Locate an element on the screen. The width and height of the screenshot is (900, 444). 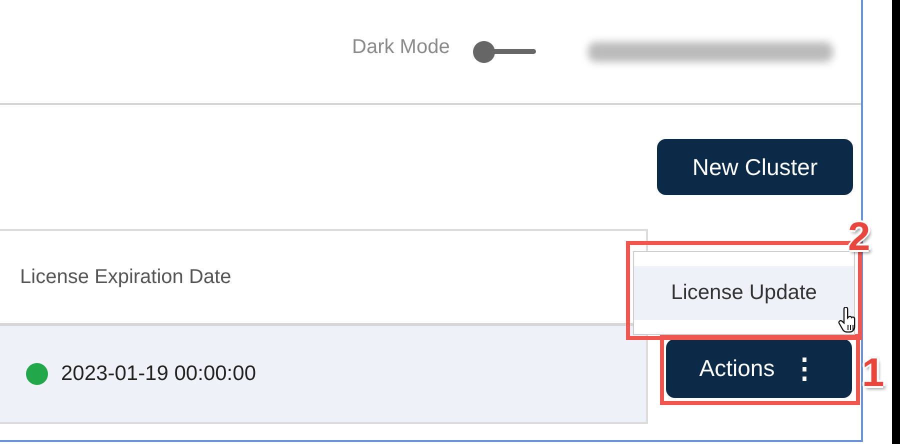
new-cluster-button: New Cluster is located at coordinates (755, 167).